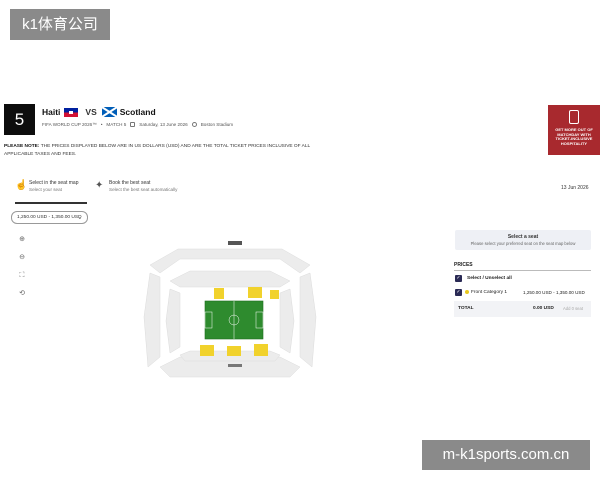  I want to click on fullscreen-icon: ⛶, so click(22, 276).